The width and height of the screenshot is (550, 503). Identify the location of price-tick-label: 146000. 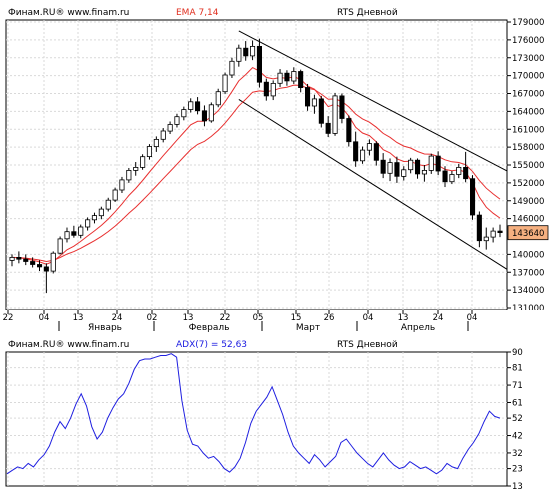
(528, 220).